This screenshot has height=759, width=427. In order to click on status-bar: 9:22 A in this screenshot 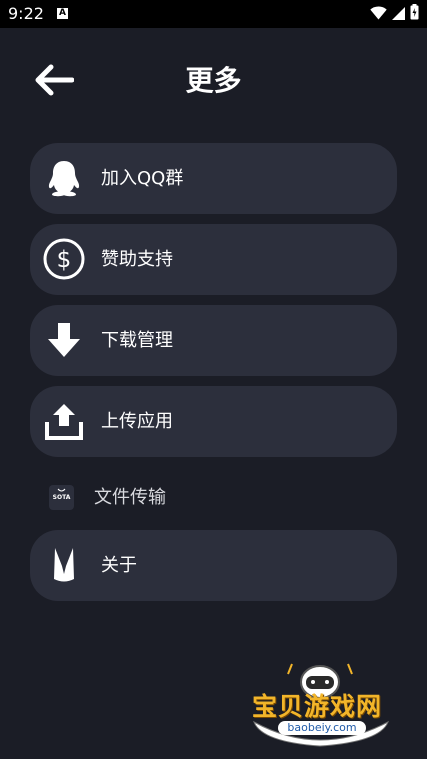, I will do `click(213, 14)`.